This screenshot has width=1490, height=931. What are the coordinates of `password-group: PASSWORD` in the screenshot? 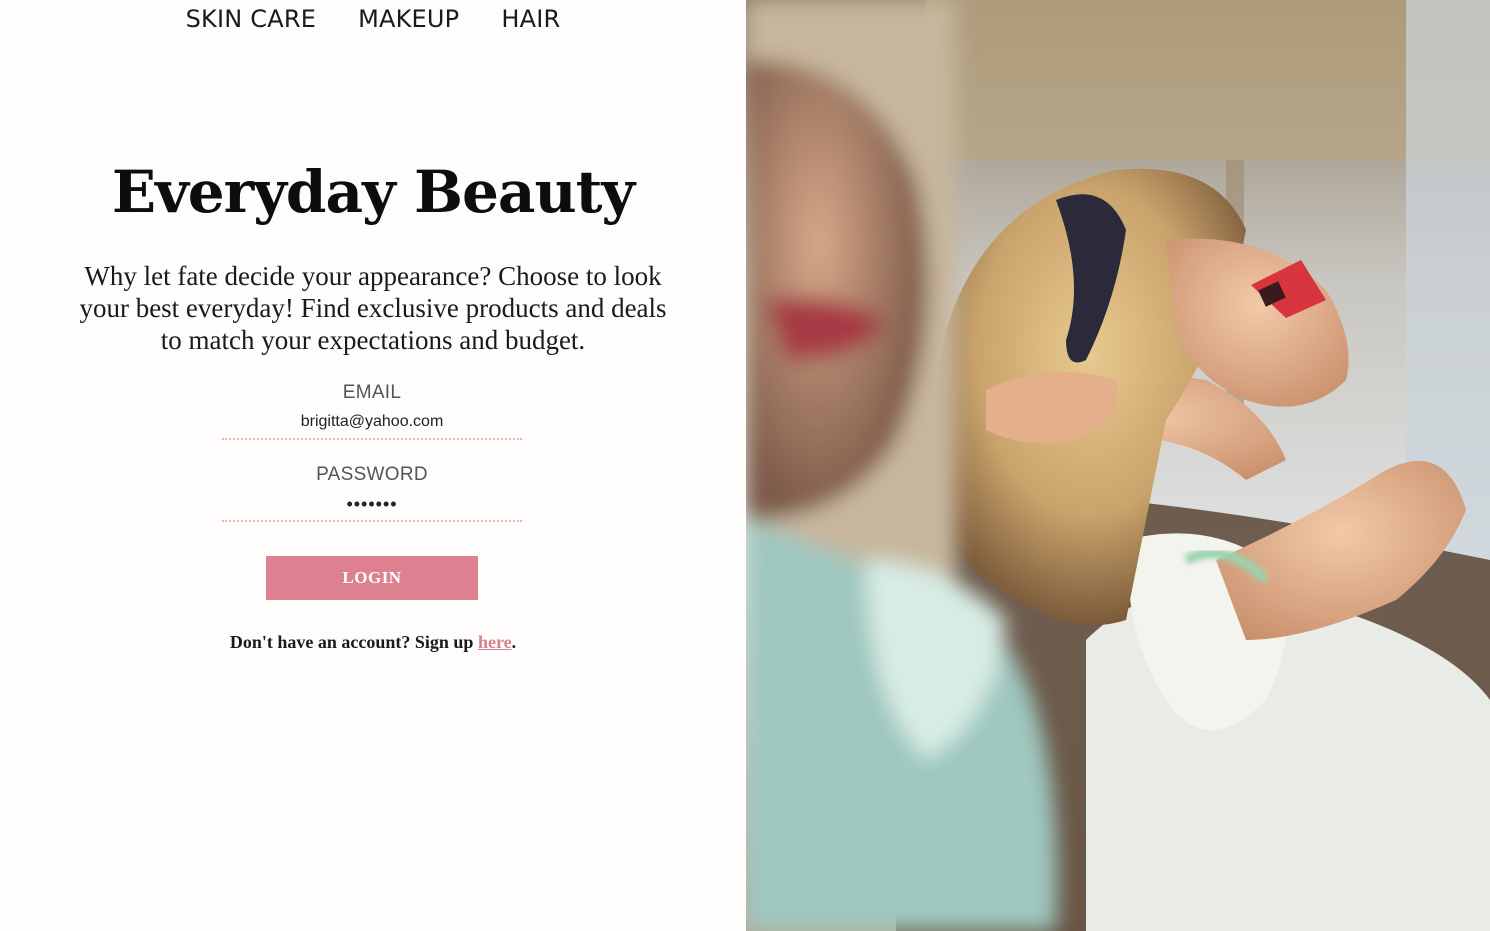 It's located at (372, 492).